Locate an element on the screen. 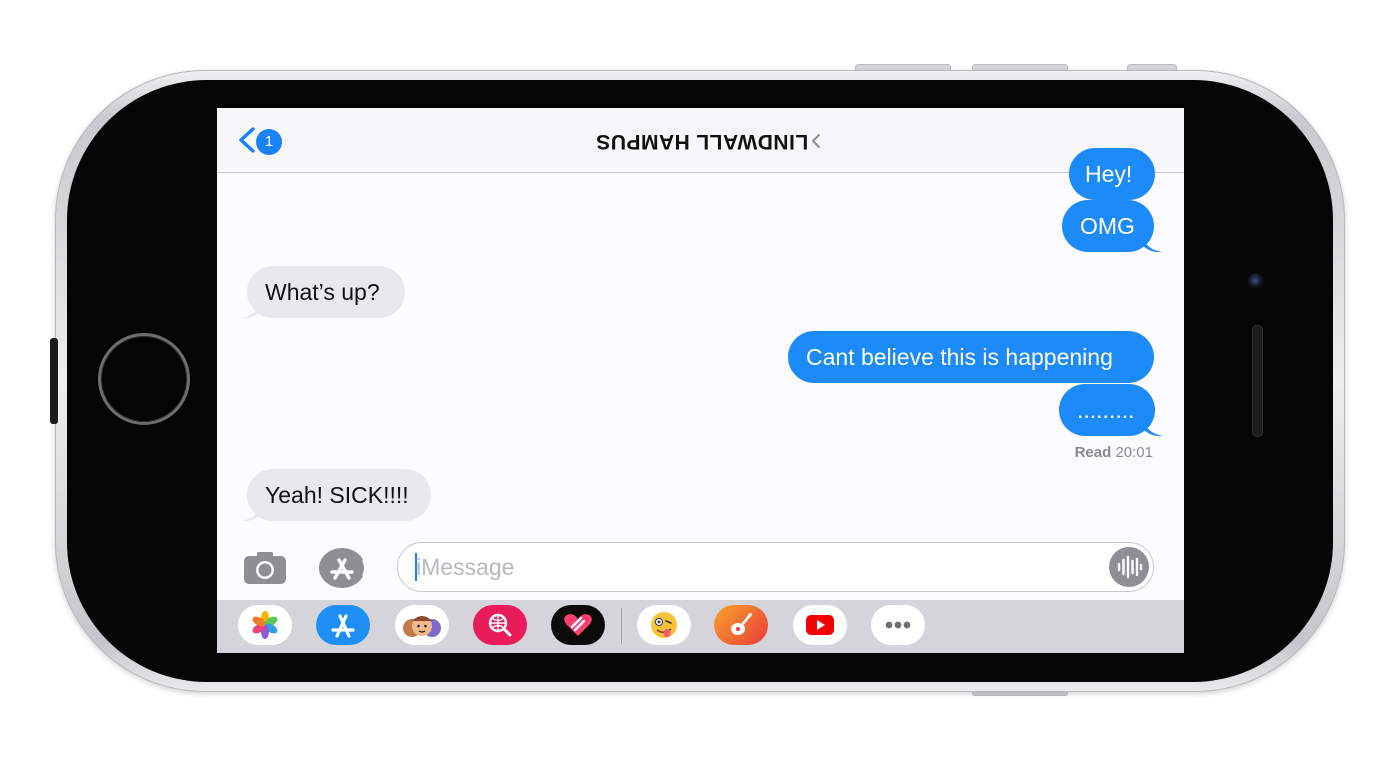  side-button is located at coordinates (54, 381).